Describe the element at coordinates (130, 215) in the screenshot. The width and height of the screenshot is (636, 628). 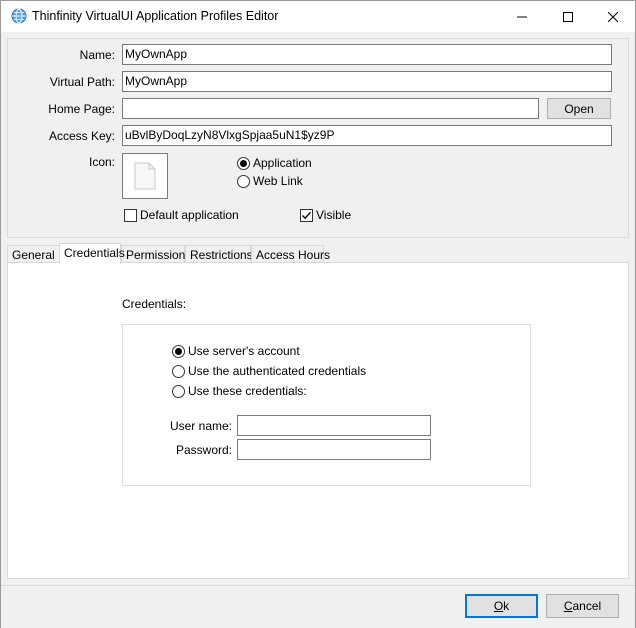
I see `checkbox-unchecked-box` at that location.